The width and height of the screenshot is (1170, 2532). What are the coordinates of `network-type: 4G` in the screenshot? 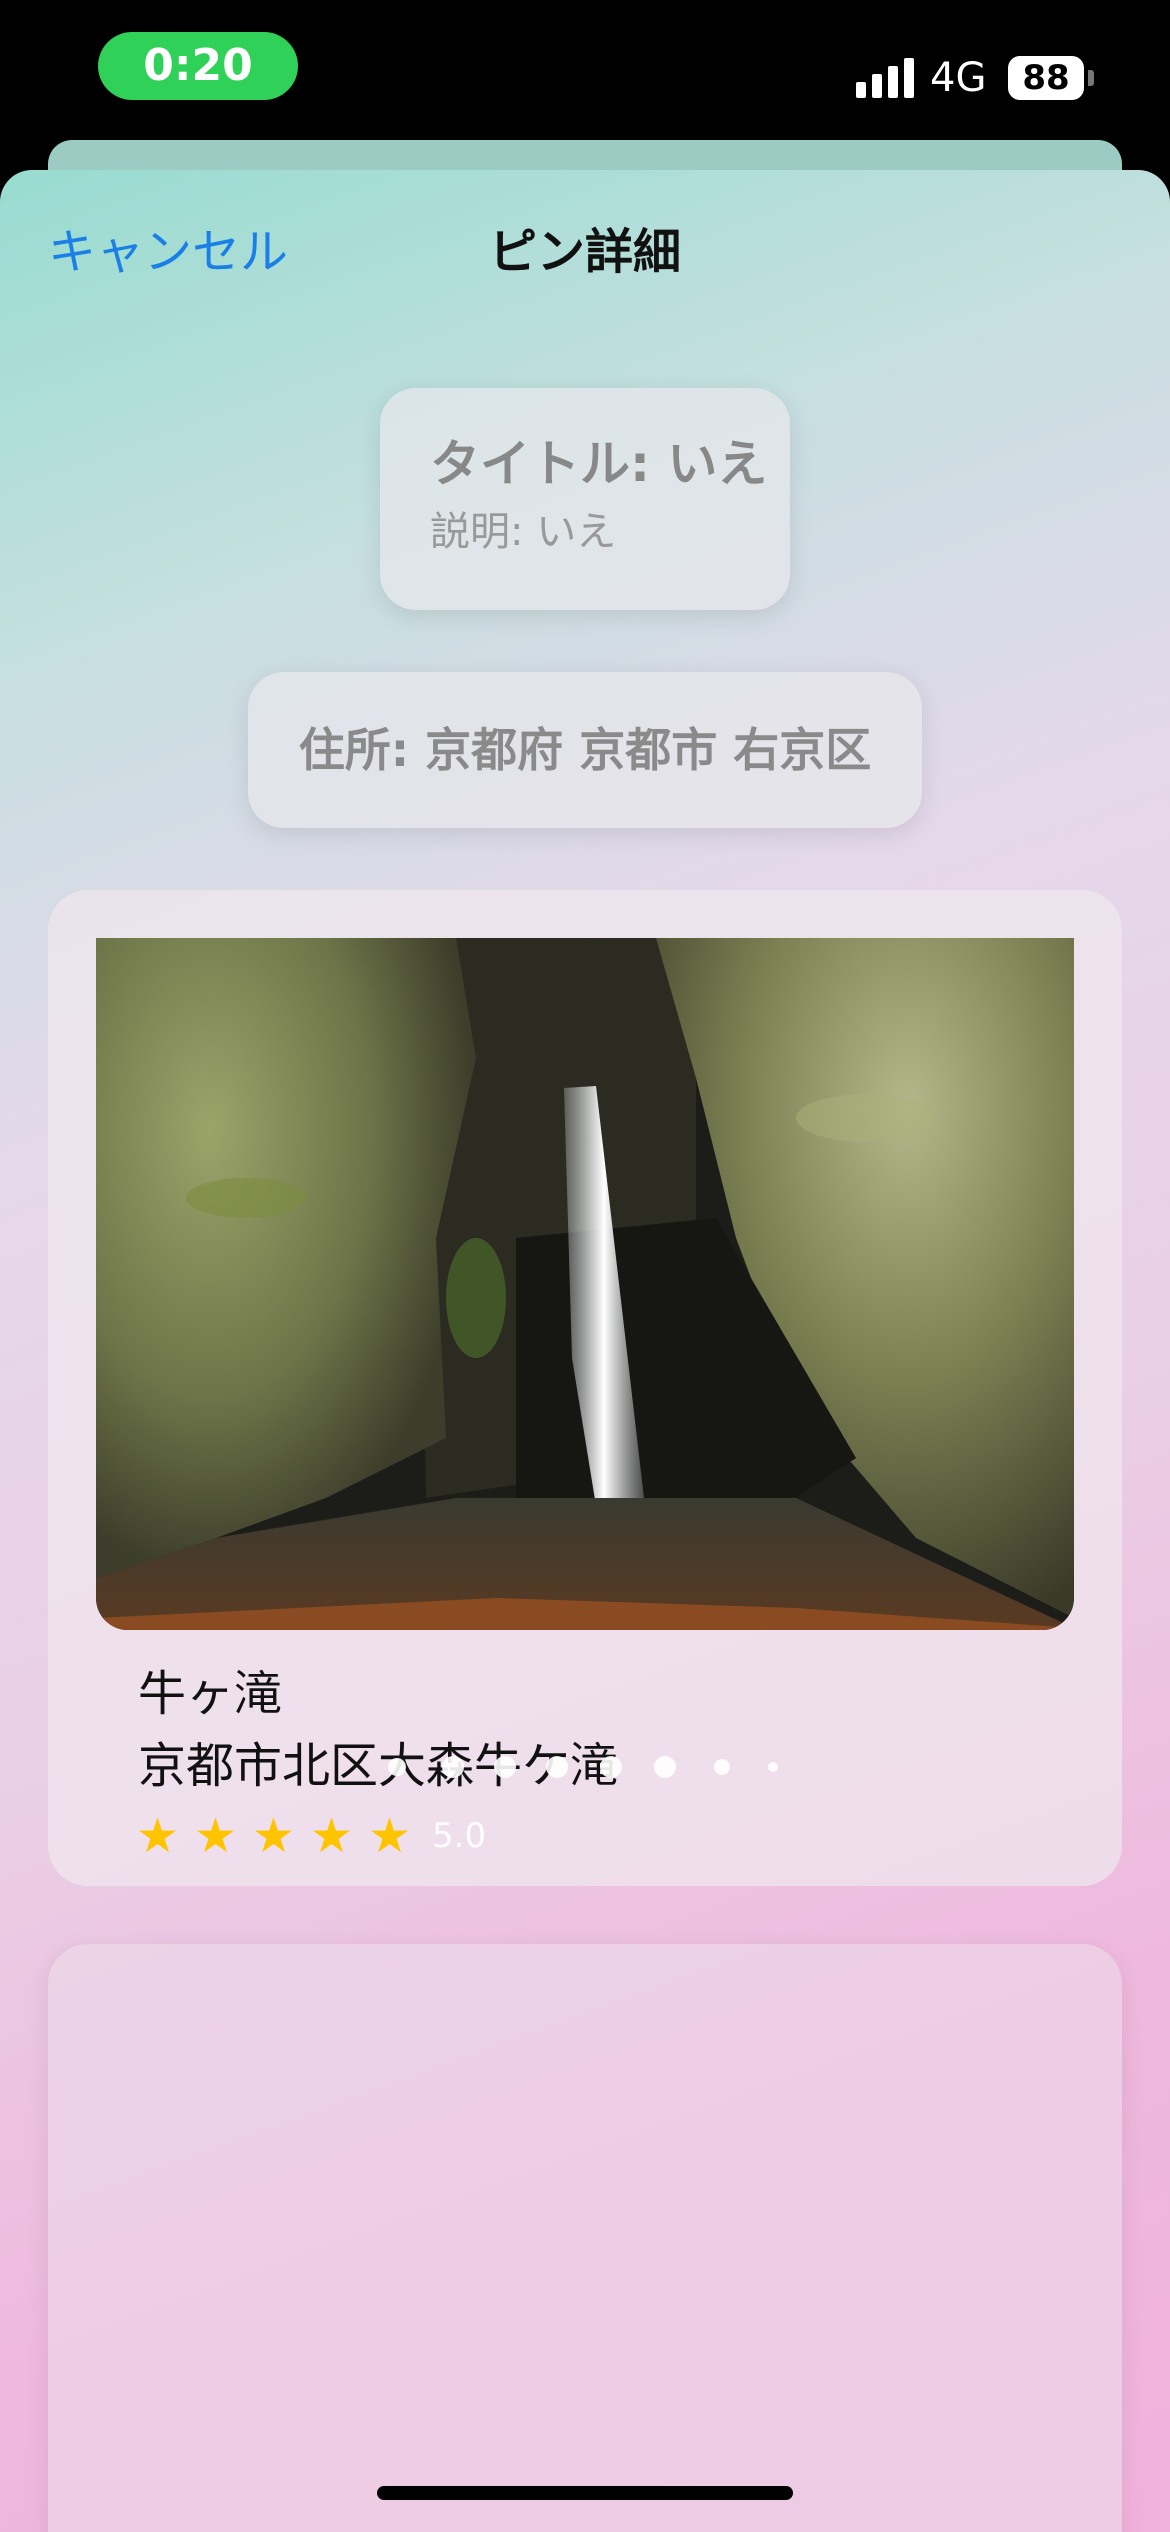 It's located at (958, 78).